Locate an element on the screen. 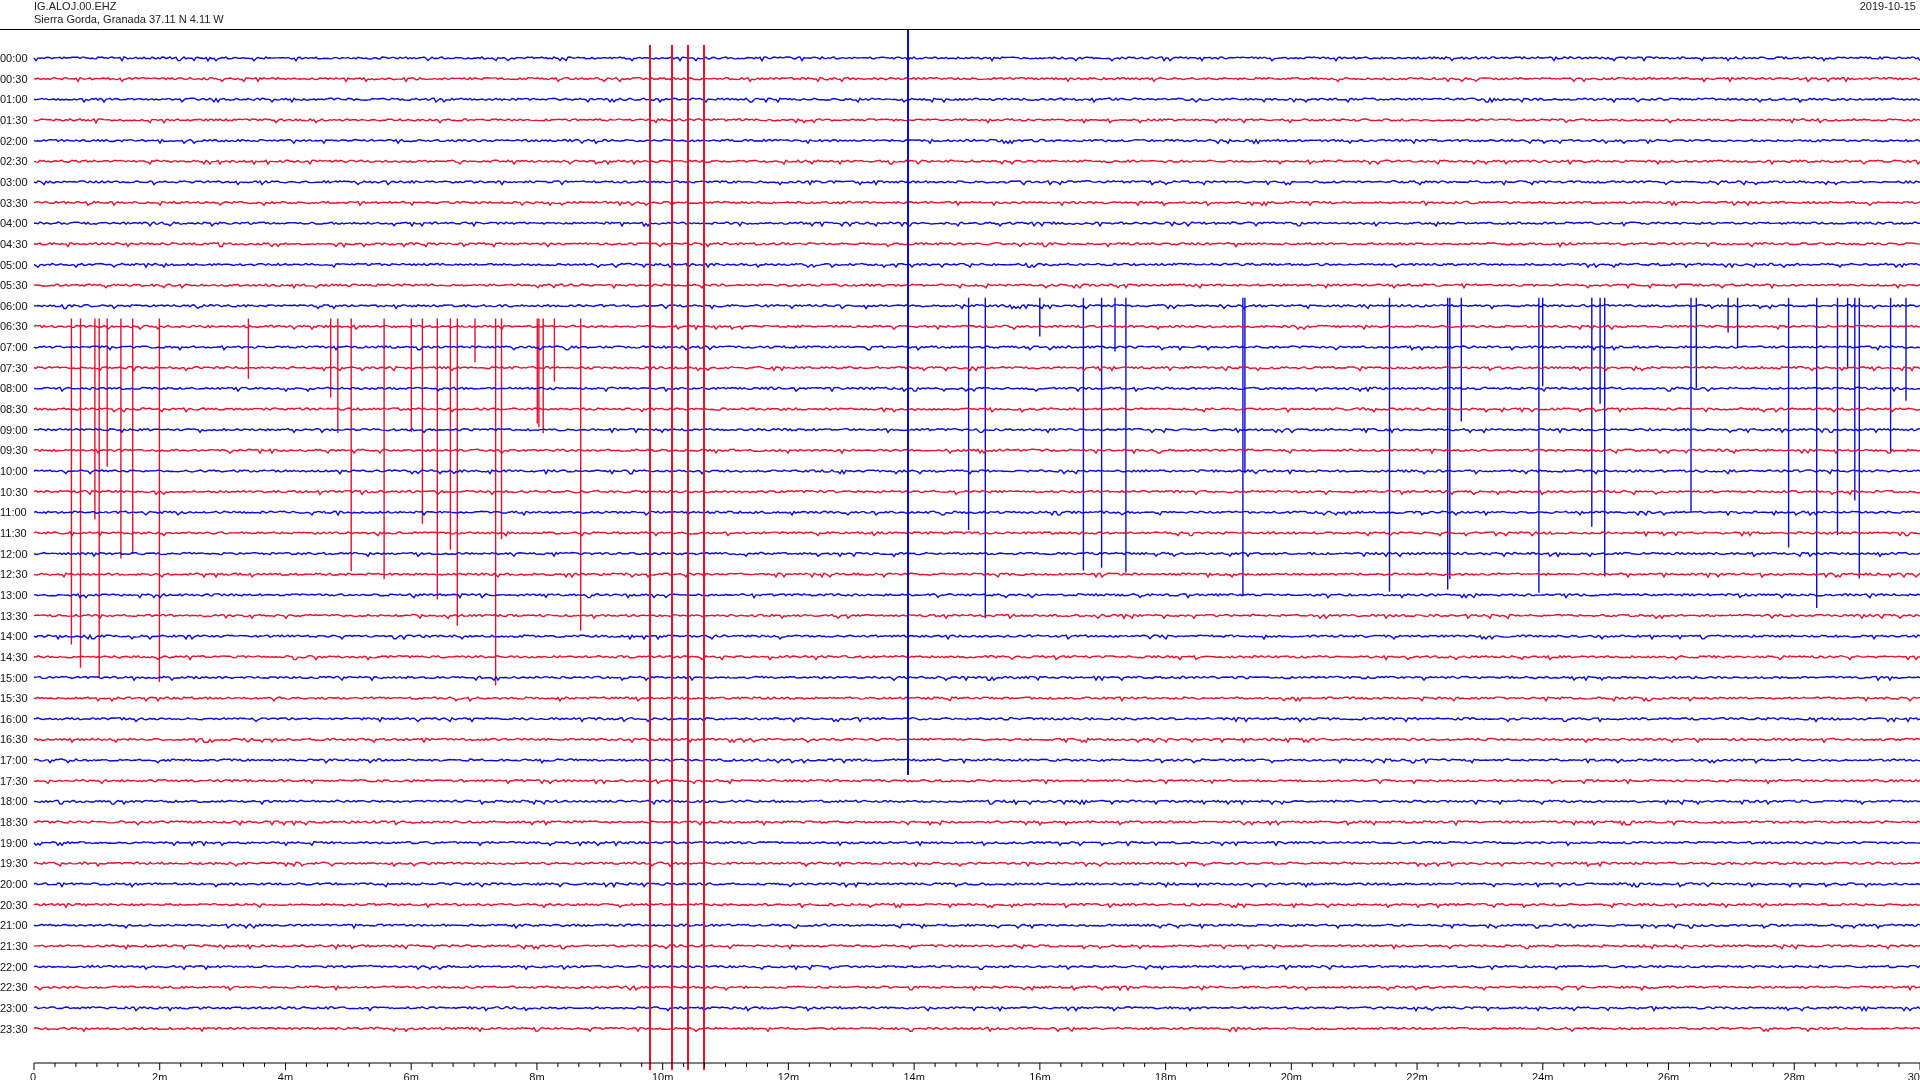 The height and width of the screenshot is (1080, 1920). time-label: 23:00 is located at coordinates (14, 1007).